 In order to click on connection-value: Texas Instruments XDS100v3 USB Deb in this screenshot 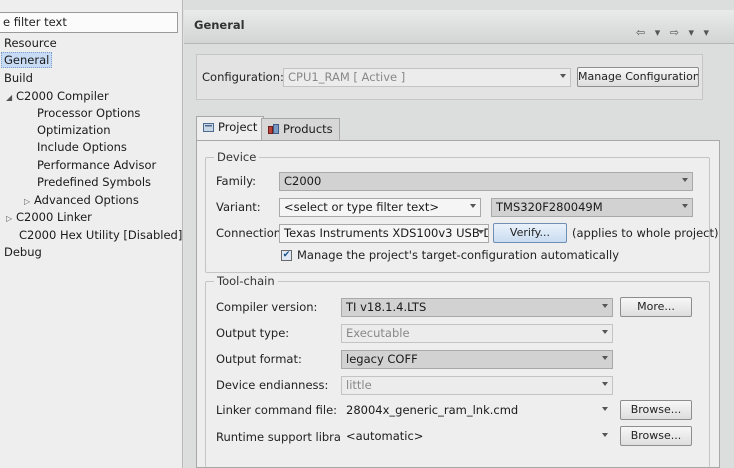, I will do `click(386, 233)`.